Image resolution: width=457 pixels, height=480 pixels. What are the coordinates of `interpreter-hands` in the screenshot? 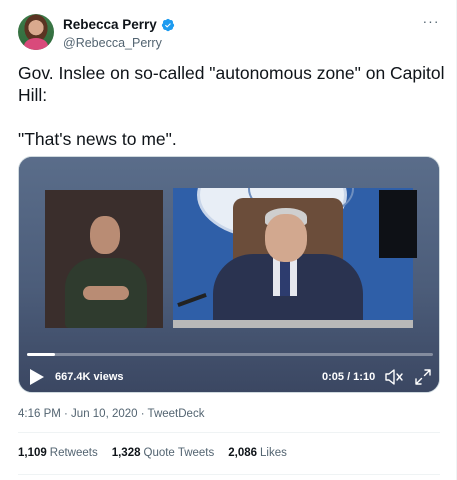 It's located at (106, 293).